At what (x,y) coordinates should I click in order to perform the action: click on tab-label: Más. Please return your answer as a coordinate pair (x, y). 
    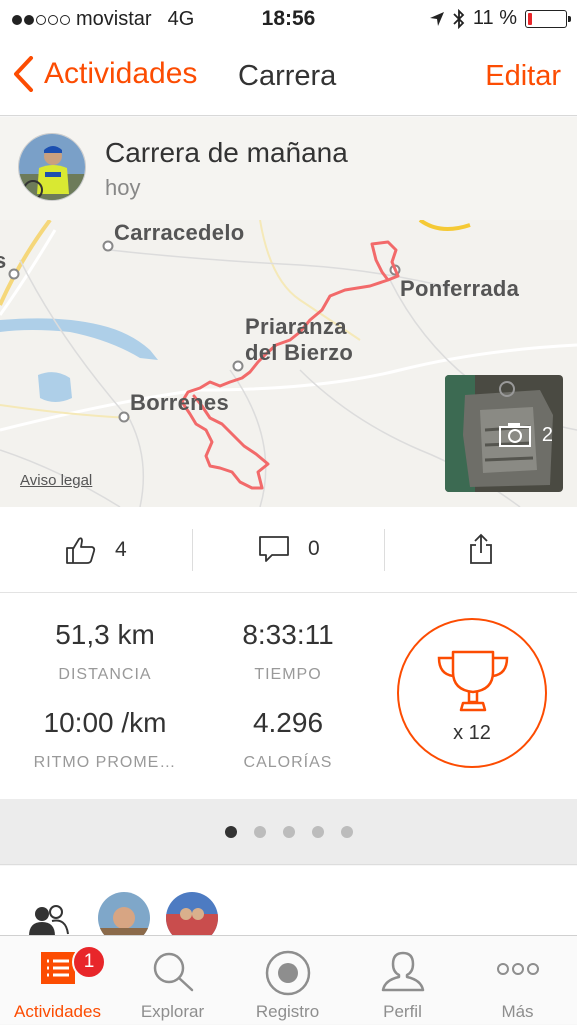
    Looking at the image, I should click on (517, 1011).